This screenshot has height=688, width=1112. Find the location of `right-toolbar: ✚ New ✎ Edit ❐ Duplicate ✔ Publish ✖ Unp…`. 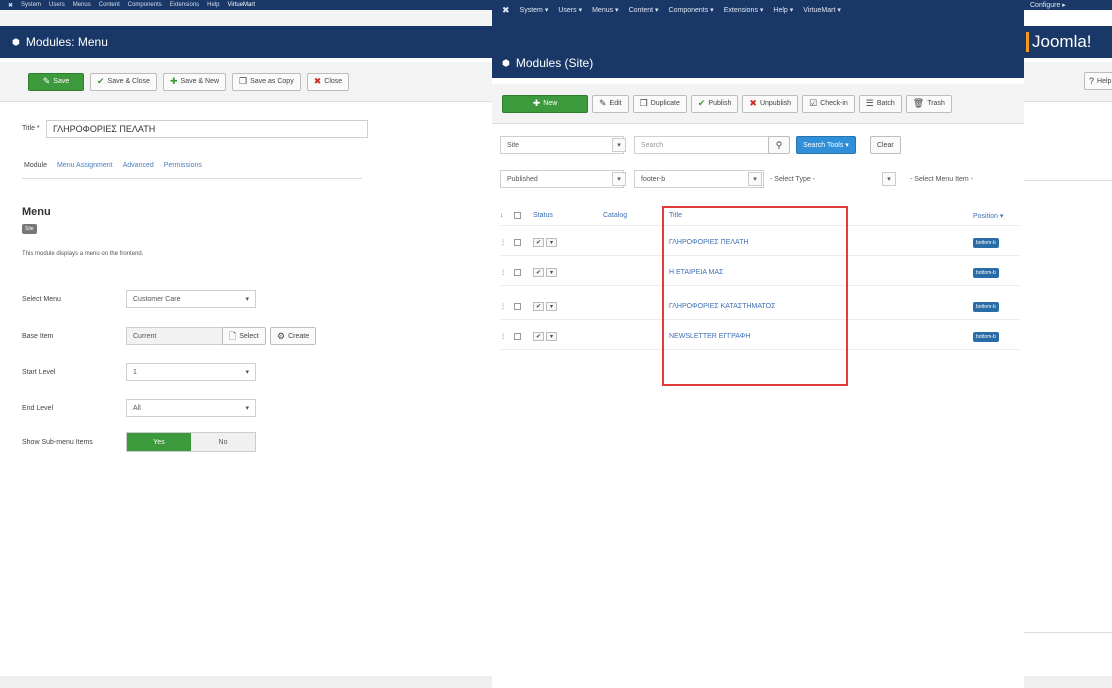

right-toolbar: ✚ New ✎ Edit ❐ Duplicate ✔ Publish ✖ Unp… is located at coordinates (758, 104).